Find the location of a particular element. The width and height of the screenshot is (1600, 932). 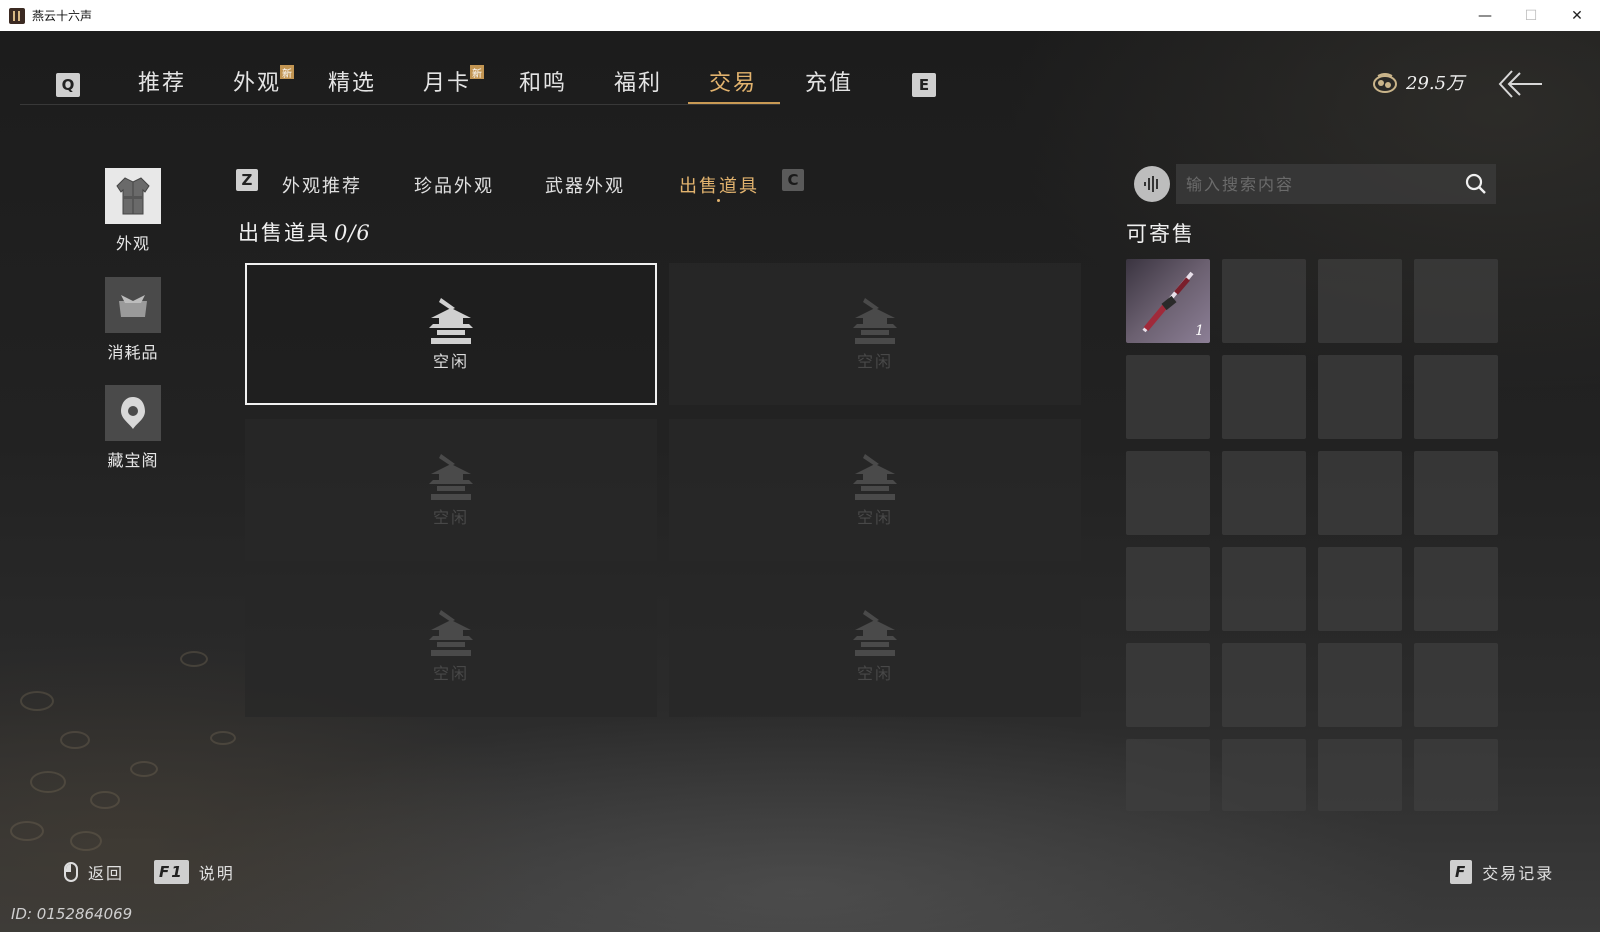

window-controls: — ☐ ✕ is located at coordinates (1531, 15).